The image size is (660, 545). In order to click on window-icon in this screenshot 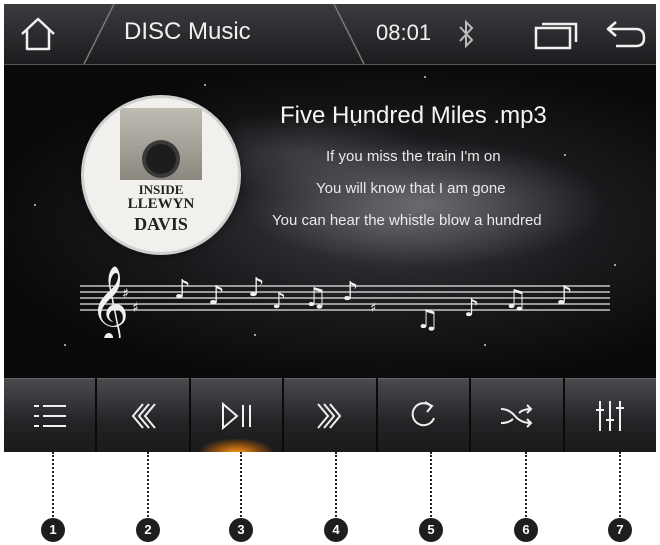, I will do `click(556, 36)`.